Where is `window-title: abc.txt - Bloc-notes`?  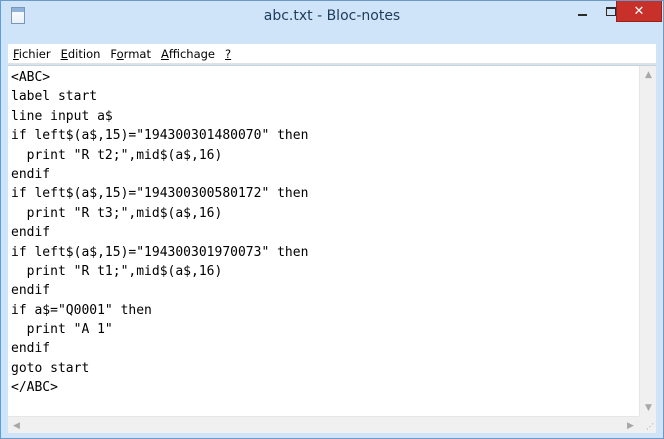 window-title: abc.txt - Bloc-notes is located at coordinates (332, 16).